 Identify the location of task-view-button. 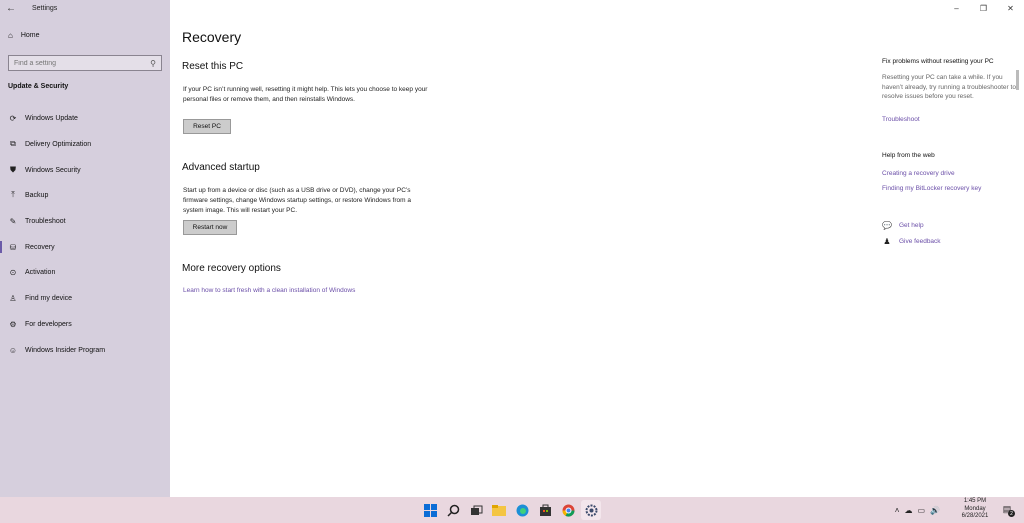
(476, 510).